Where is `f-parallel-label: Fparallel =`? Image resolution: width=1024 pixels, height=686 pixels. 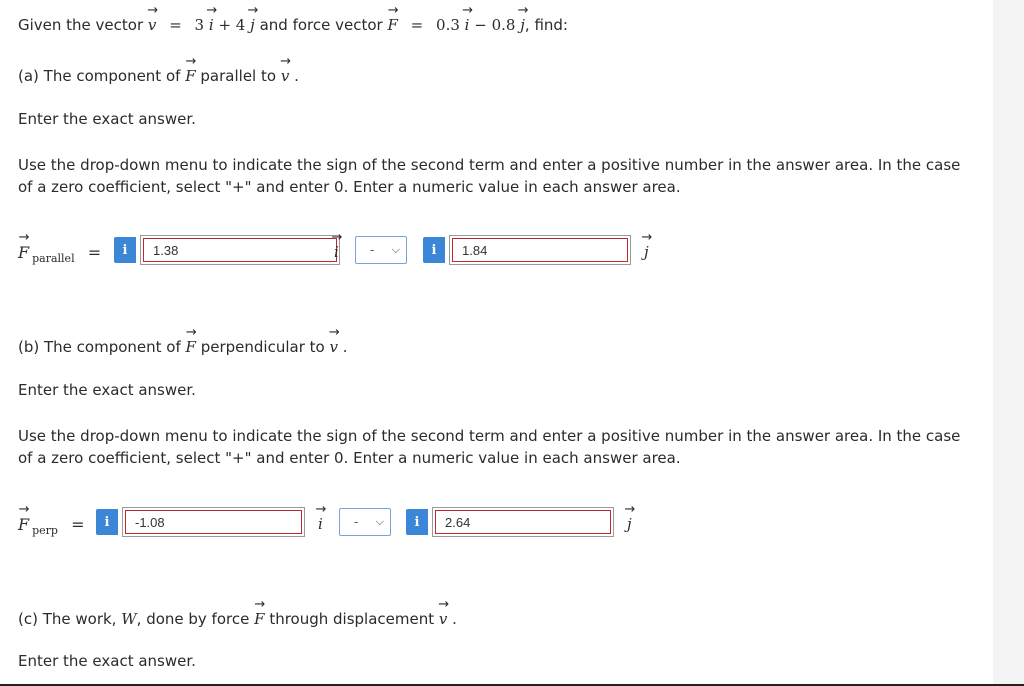
f-parallel-label: Fparallel = is located at coordinates (63, 252).